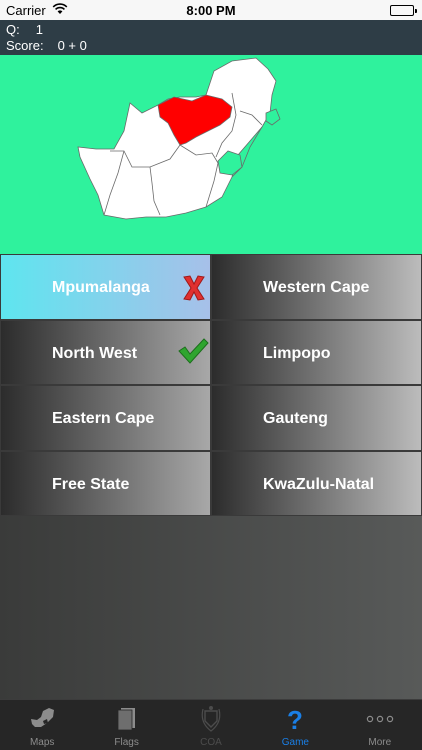 This screenshot has height=750, width=422. Describe the element at coordinates (211, 37) in the screenshot. I see `quiz-info-bar: Q: 1 Score: 0 + 0` at that location.